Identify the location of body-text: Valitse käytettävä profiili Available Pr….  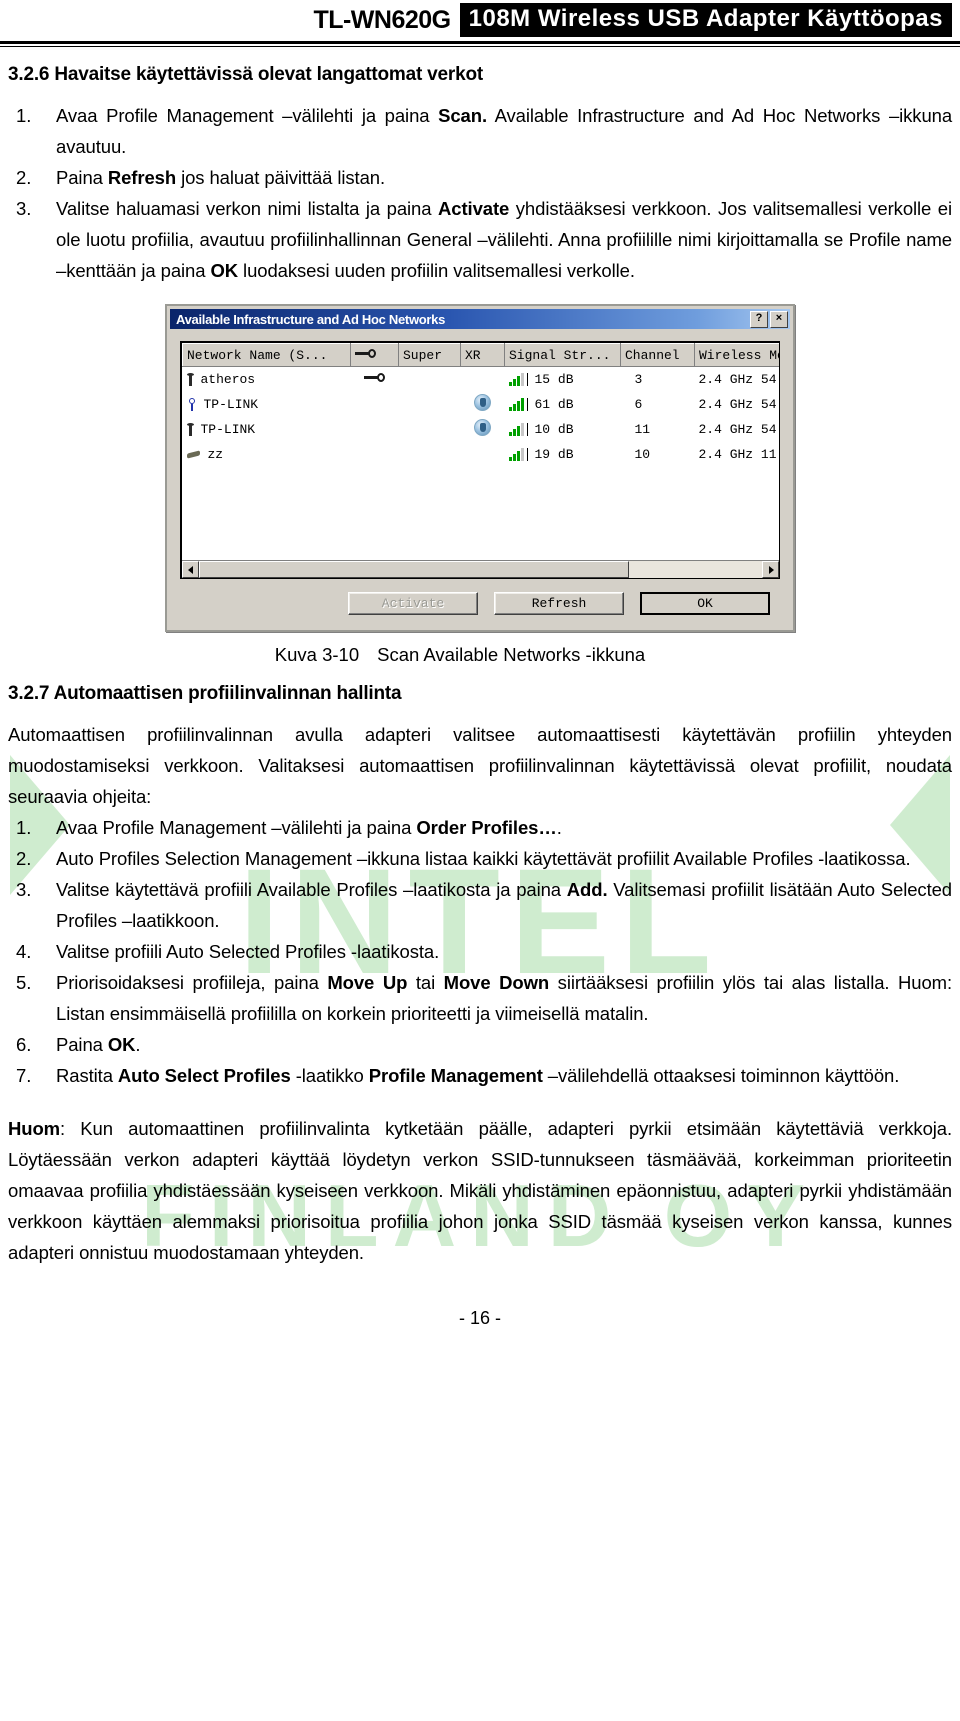
(311, 889).